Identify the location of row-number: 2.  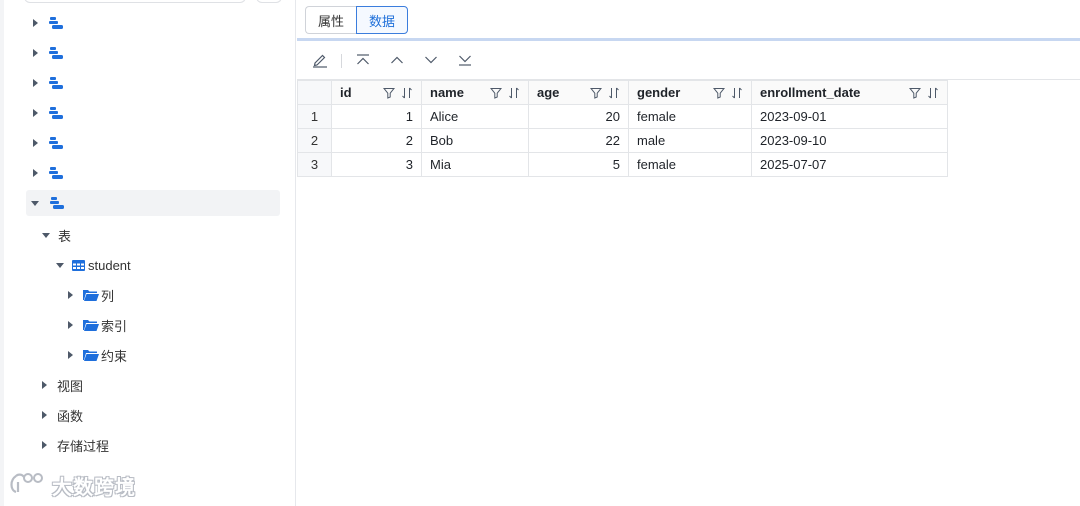
(314, 140).